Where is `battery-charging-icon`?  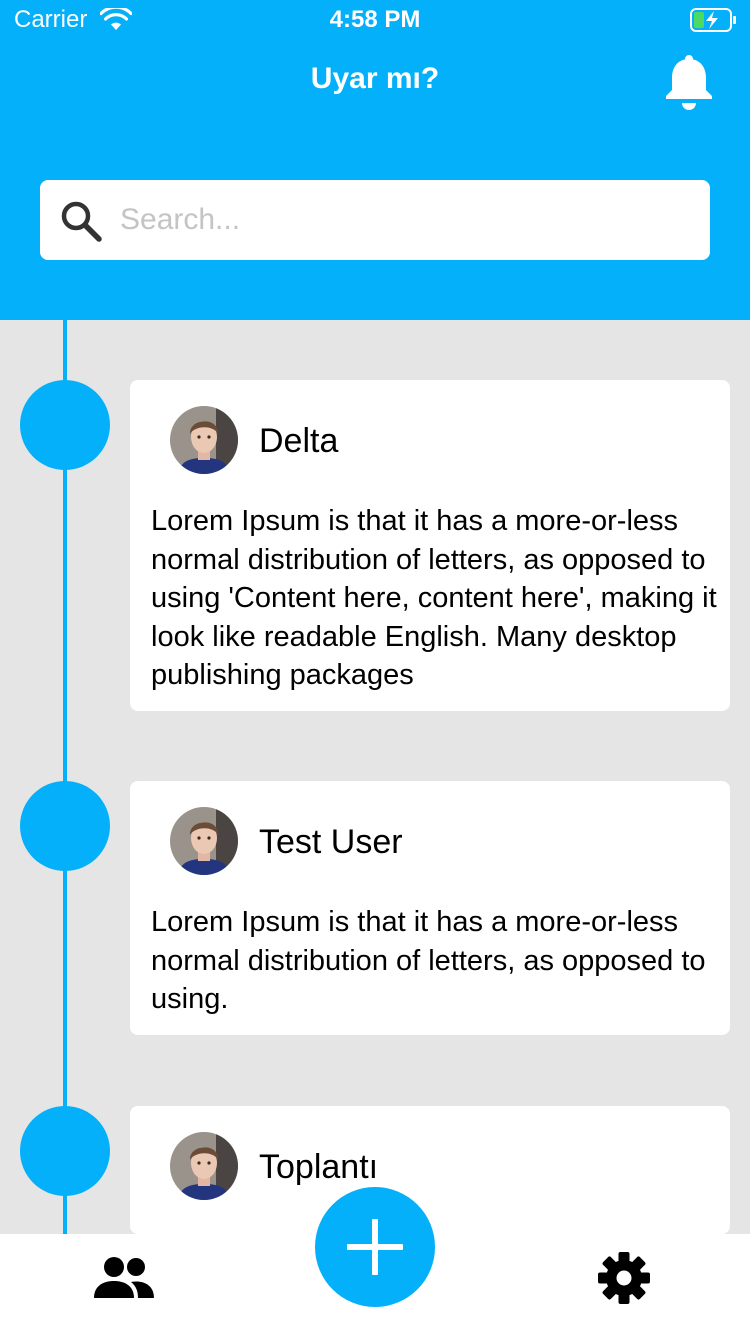
battery-charging-icon is located at coordinates (713, 20).